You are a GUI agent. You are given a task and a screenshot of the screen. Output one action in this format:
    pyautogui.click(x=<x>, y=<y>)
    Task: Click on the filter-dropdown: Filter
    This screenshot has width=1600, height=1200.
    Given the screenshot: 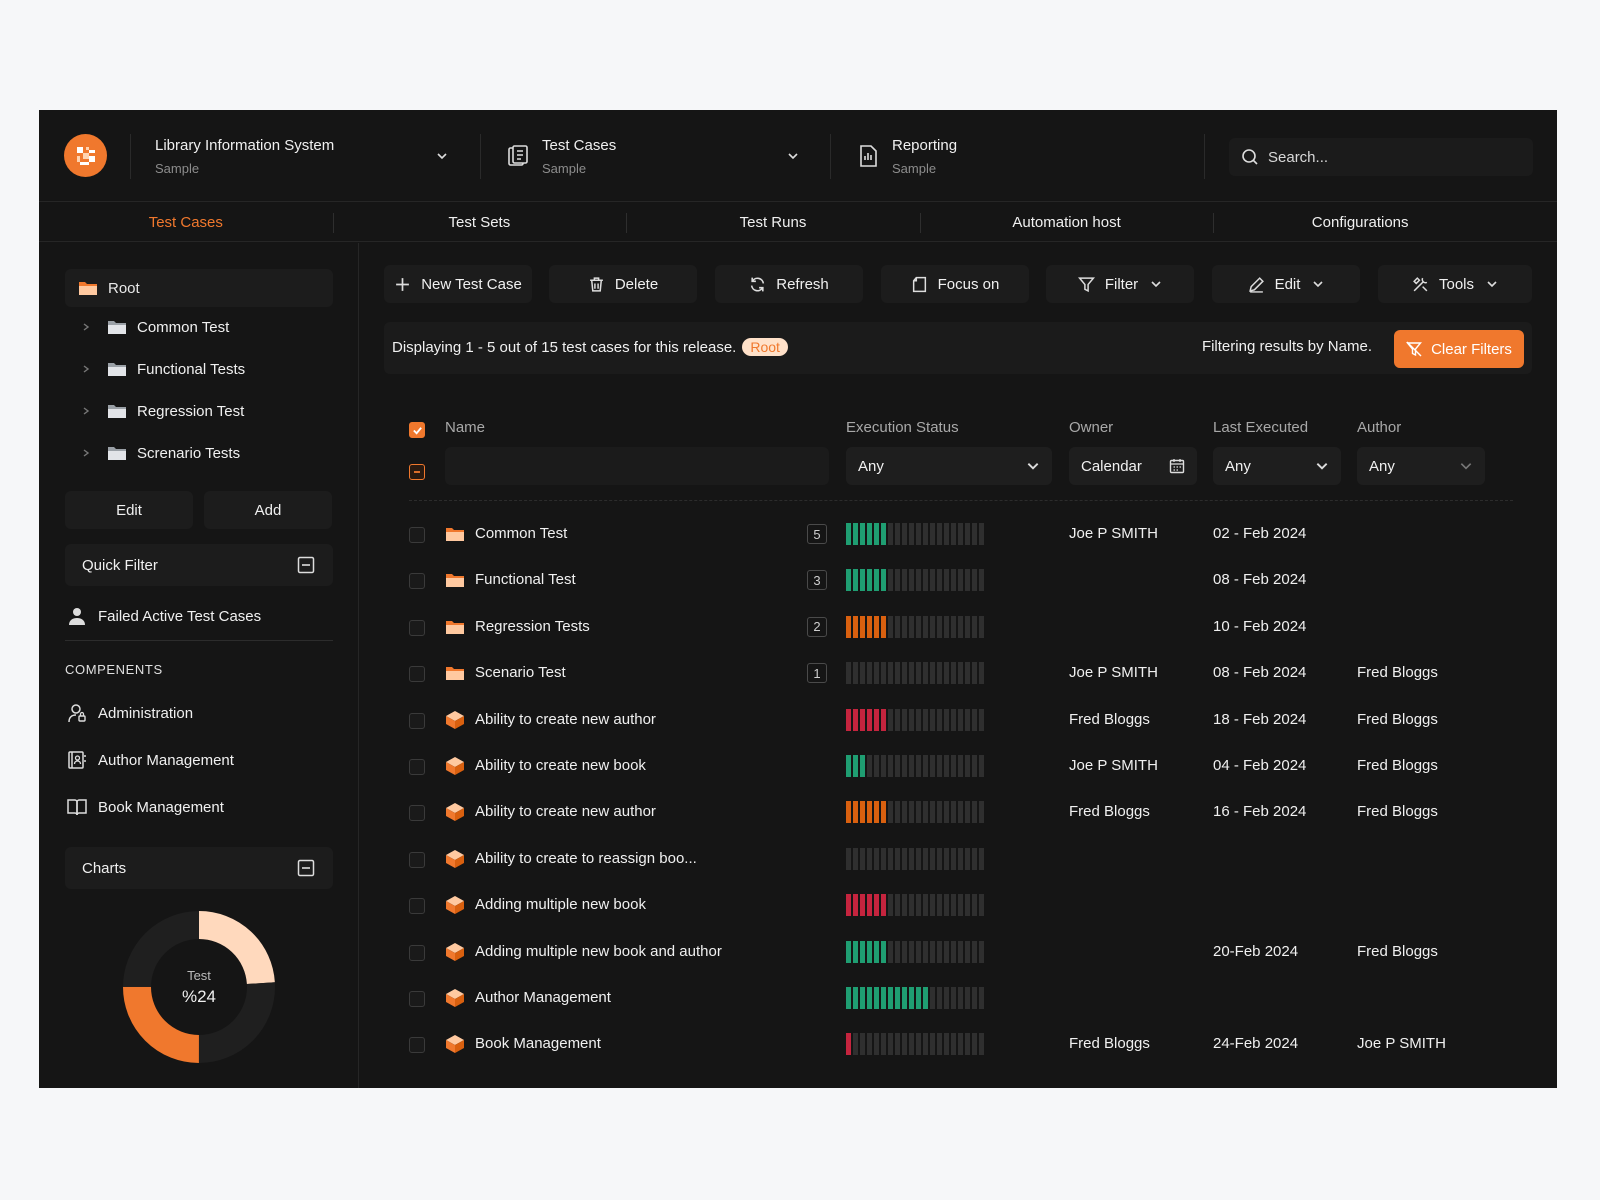 What is the action you would take?
    pyautogui.click(x=1120, y=284)
    